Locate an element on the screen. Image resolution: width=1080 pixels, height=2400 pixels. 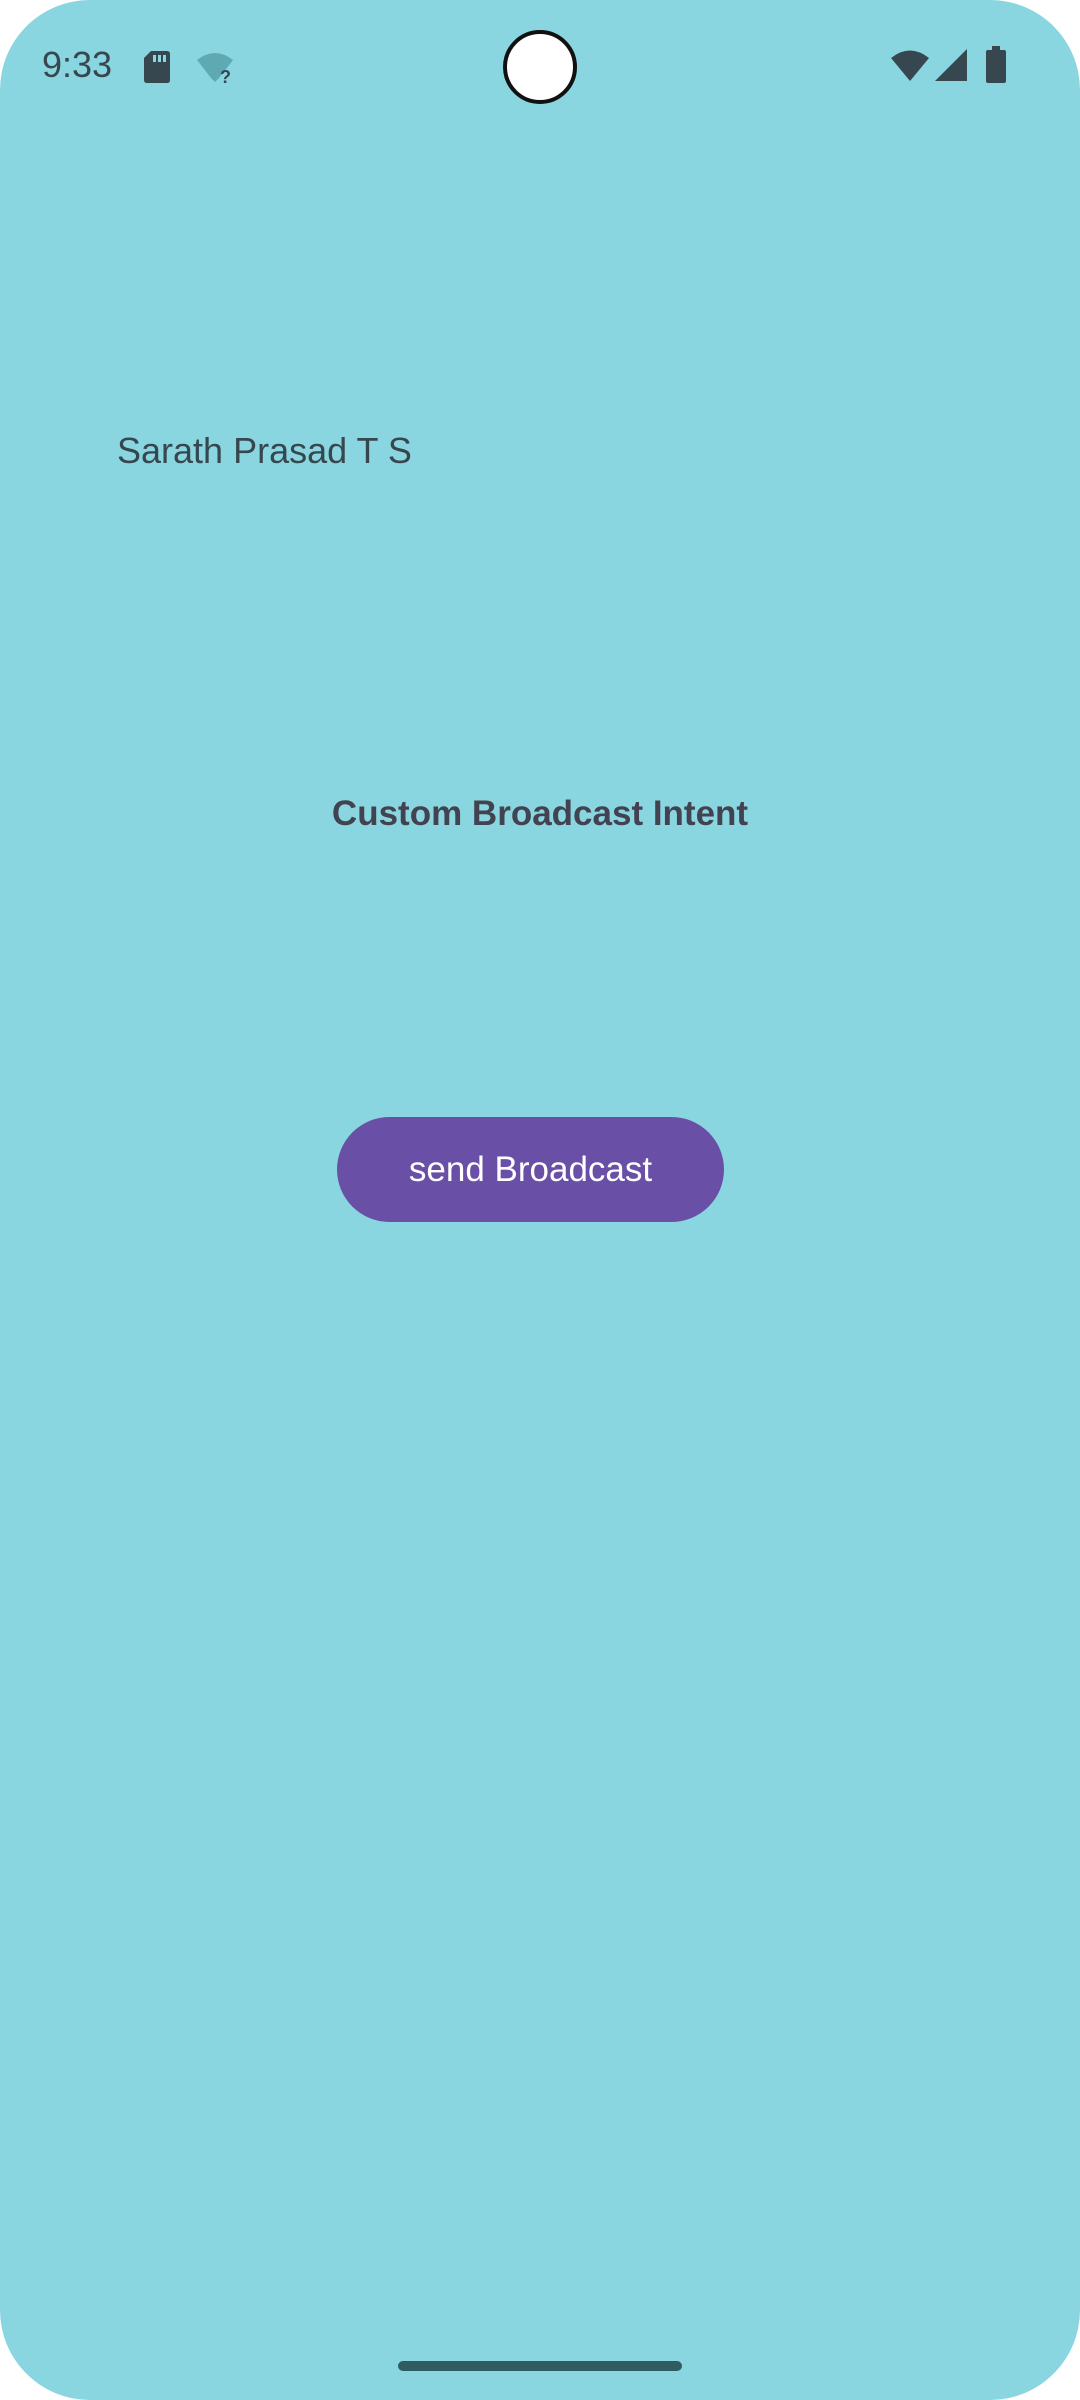
sd-card-icon is located at coordinates (157, 67).